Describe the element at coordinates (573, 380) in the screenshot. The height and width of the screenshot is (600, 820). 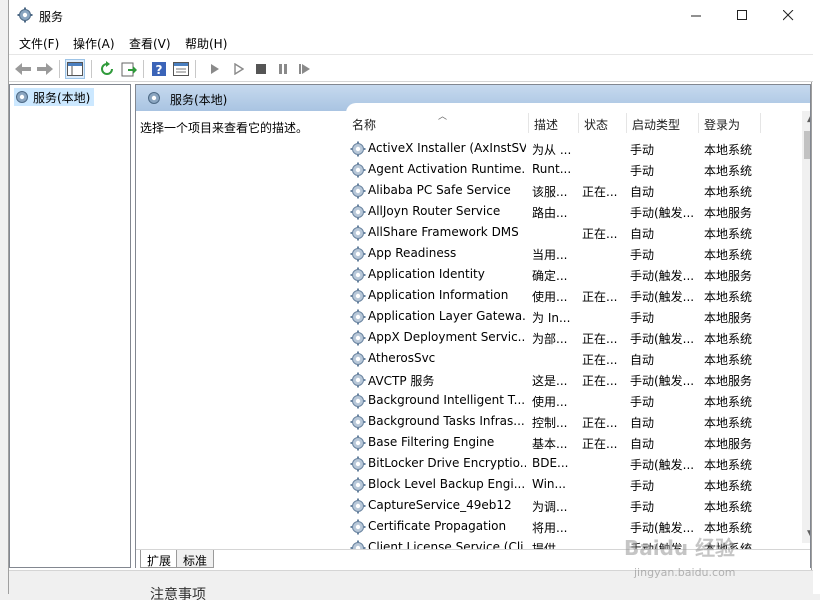
I see `table-row: AVCTP 服务 这是... 正在... 手动(触发... 本地服务` at that location.